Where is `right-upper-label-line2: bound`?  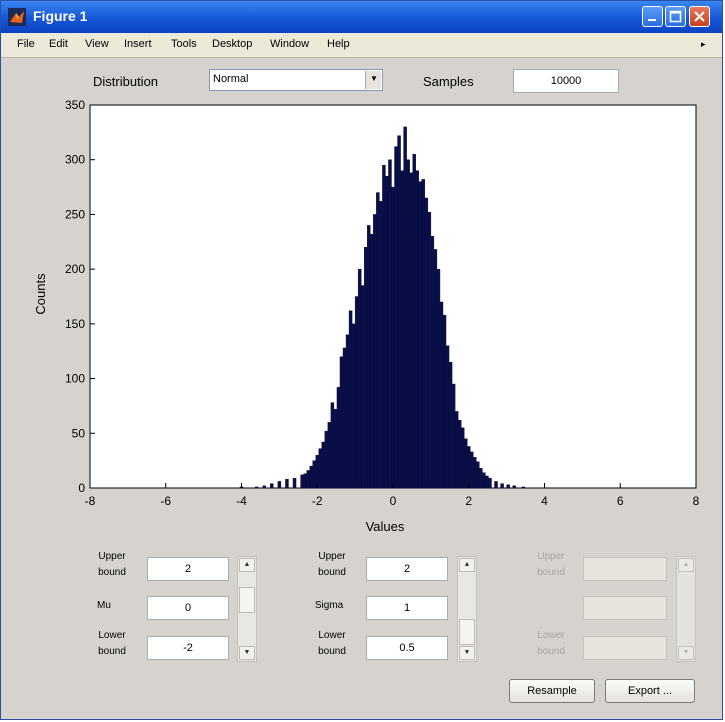 right-upper-label-line2: bound is located at coordinates (551, 572).